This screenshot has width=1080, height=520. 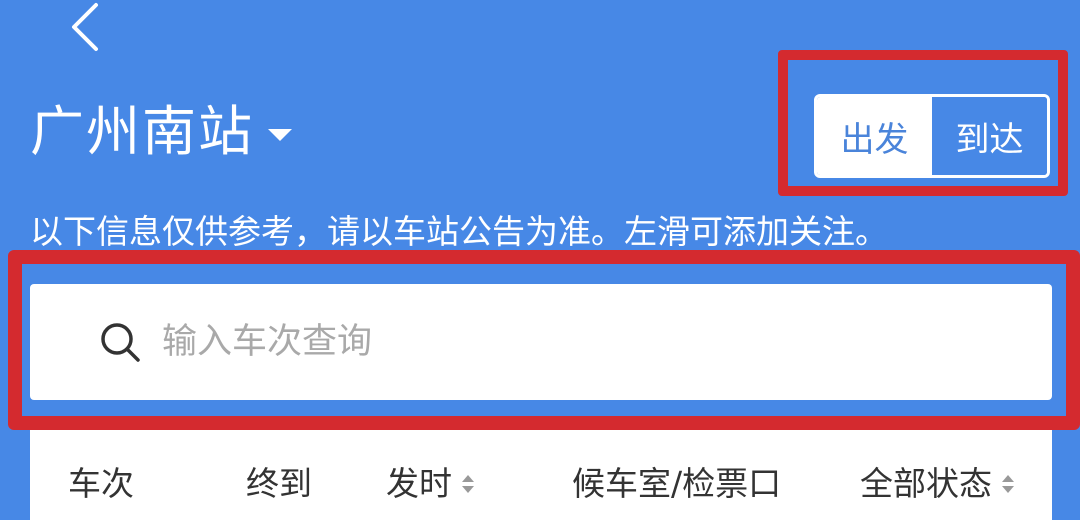 I want to click on column-label: 候车室/检票口, so click(x=677, y=483).